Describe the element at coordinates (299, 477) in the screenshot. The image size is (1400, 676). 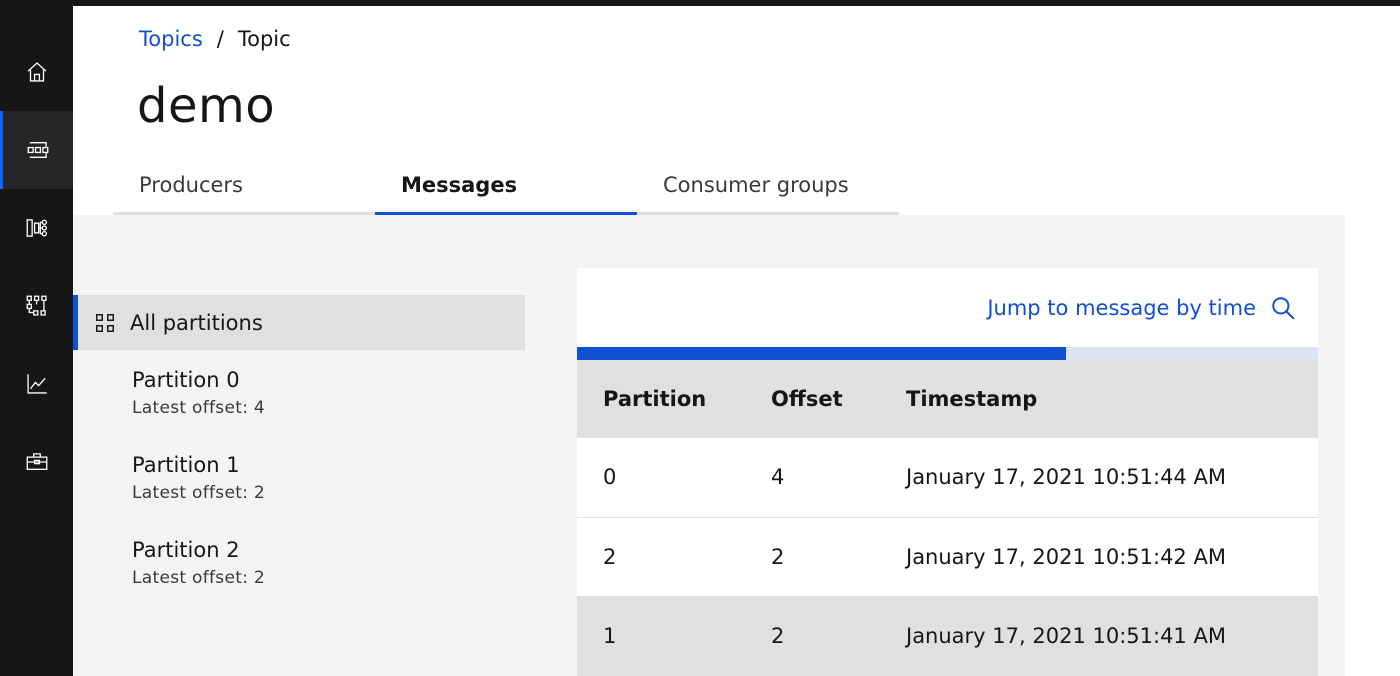
I see `partition-item: Partition 1 Latest offset: 2` at that location.